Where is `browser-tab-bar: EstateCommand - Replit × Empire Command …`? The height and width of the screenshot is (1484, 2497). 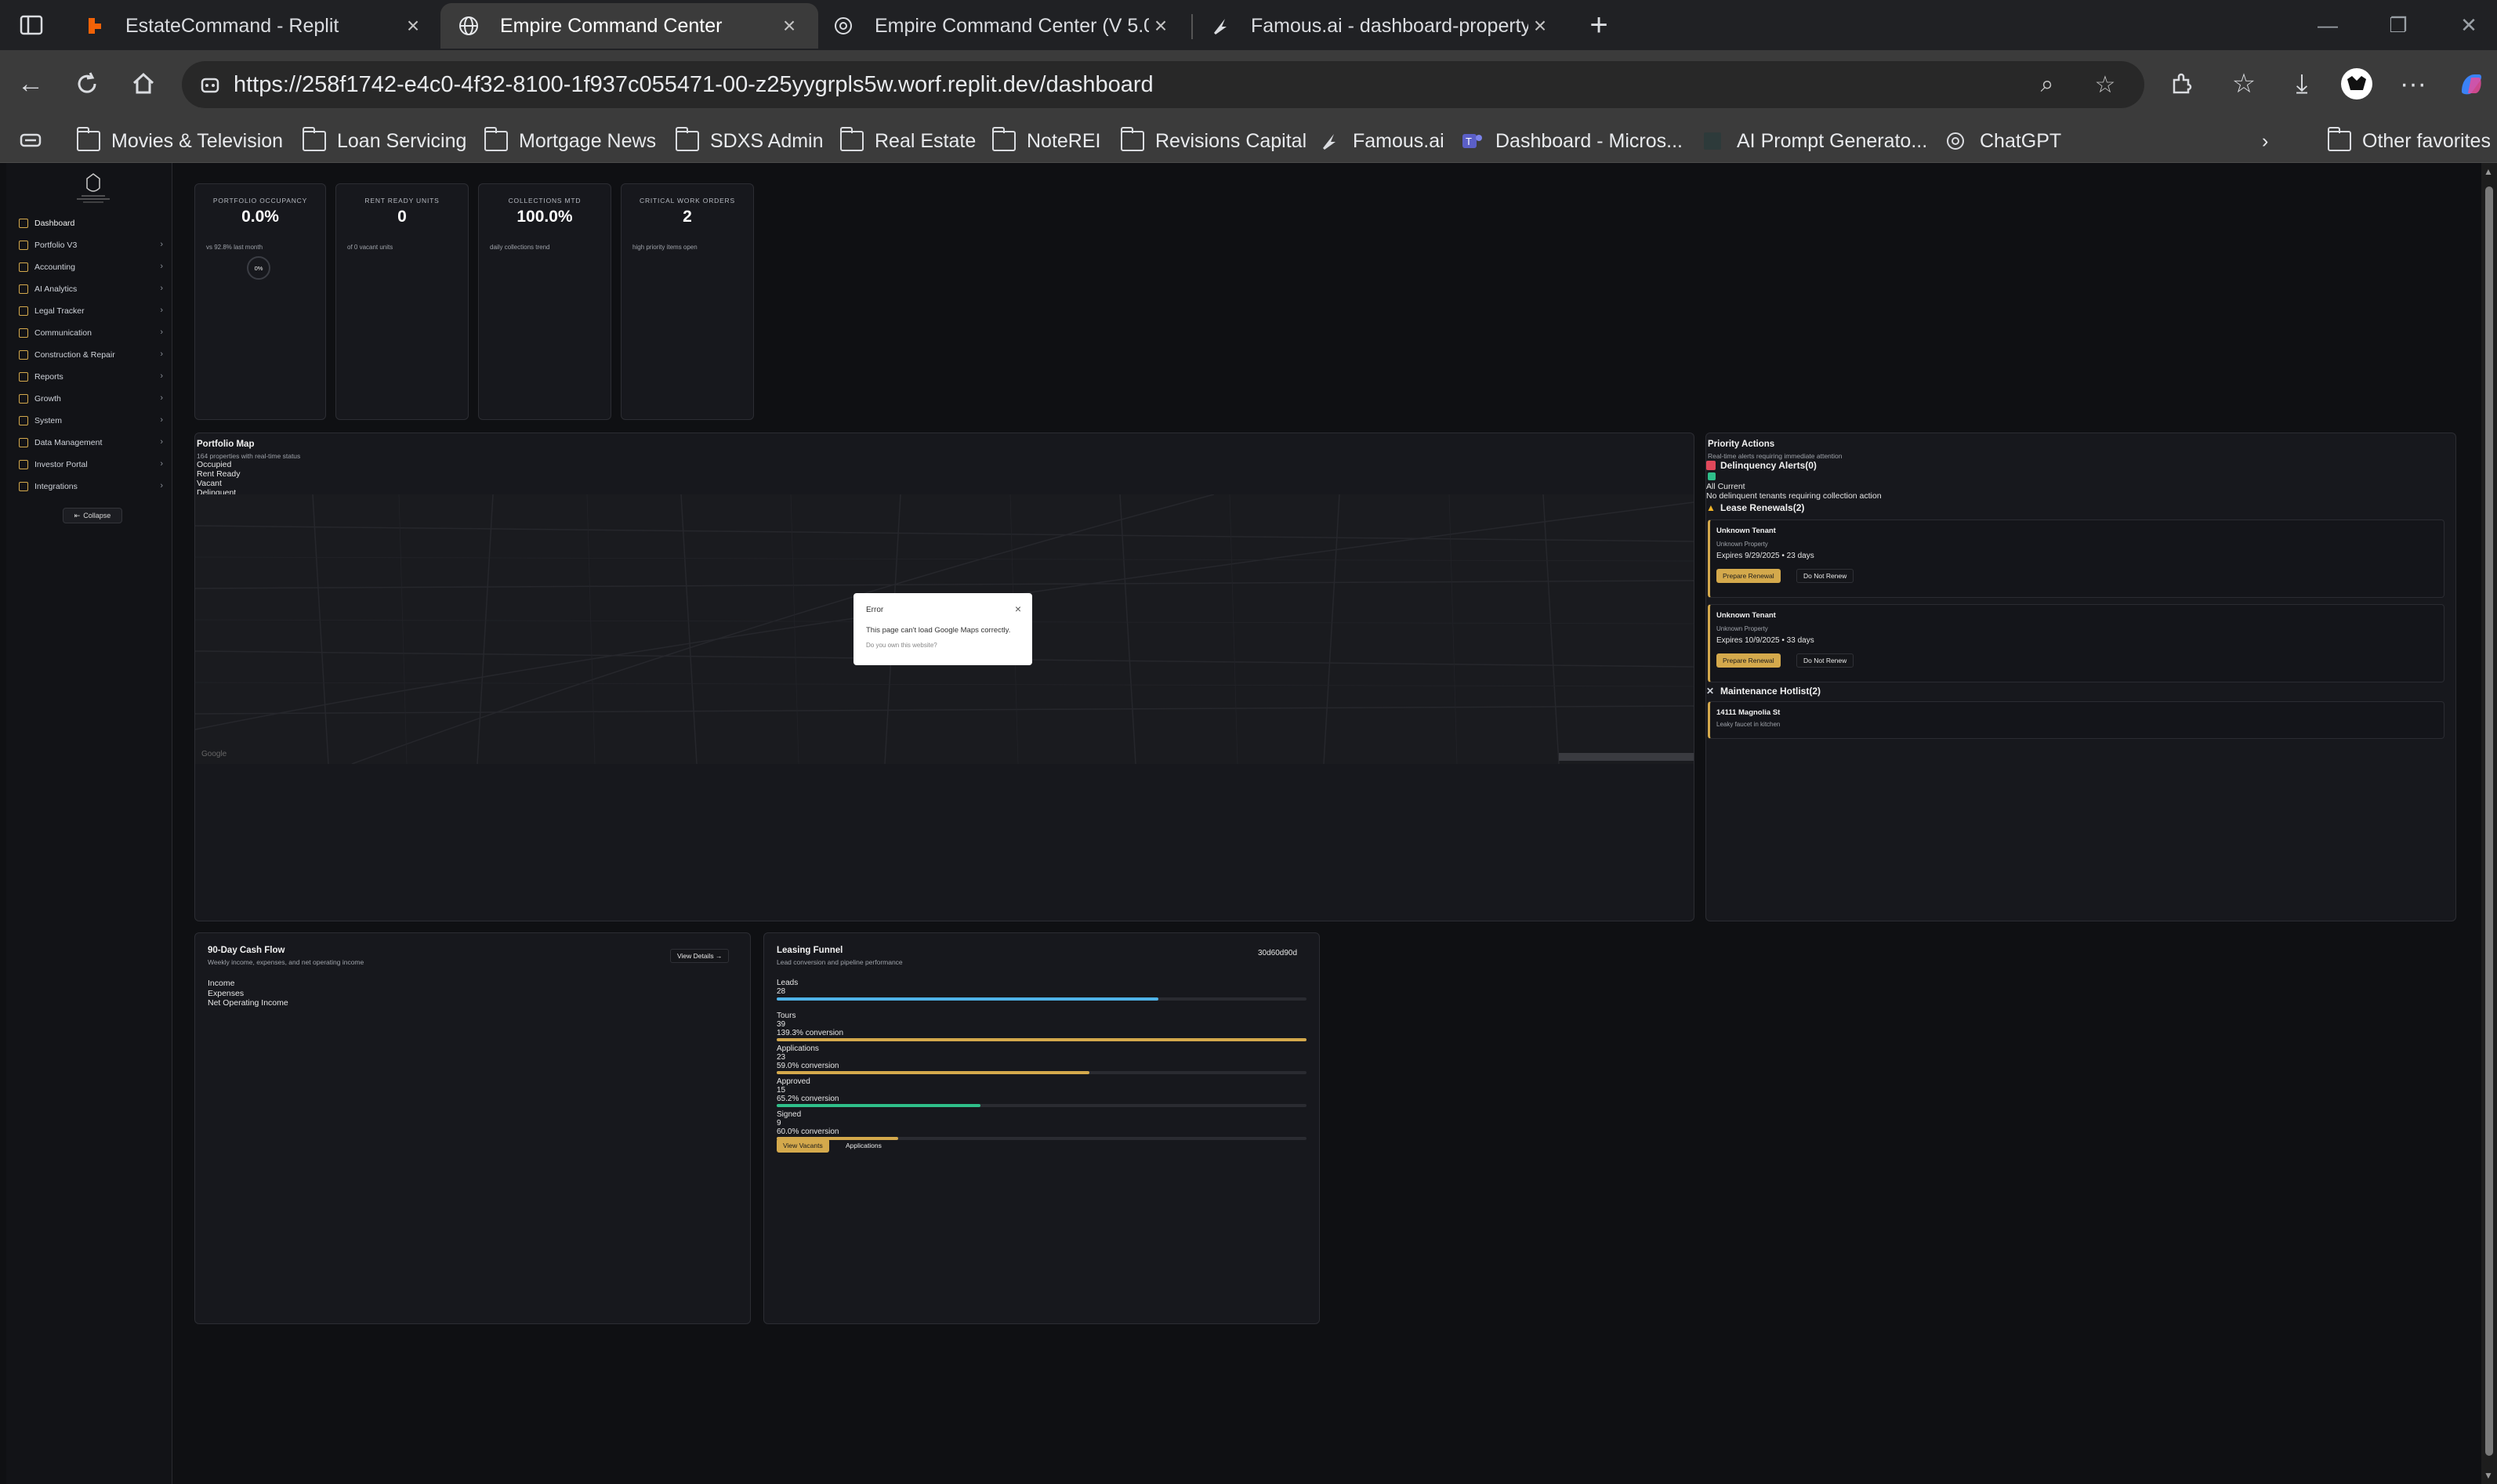
browser-tab-bar: EstateCommand - Replit × Empire Command … is located at coordinates (1248, 25).